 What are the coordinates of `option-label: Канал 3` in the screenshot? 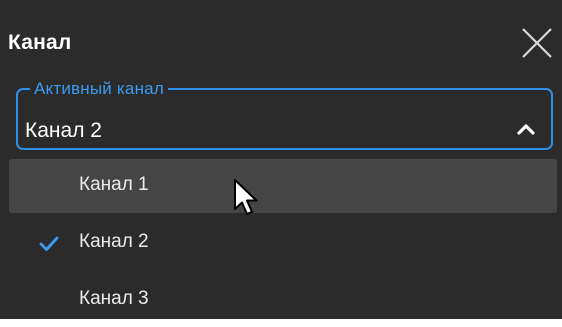 It's located at (114, 298).